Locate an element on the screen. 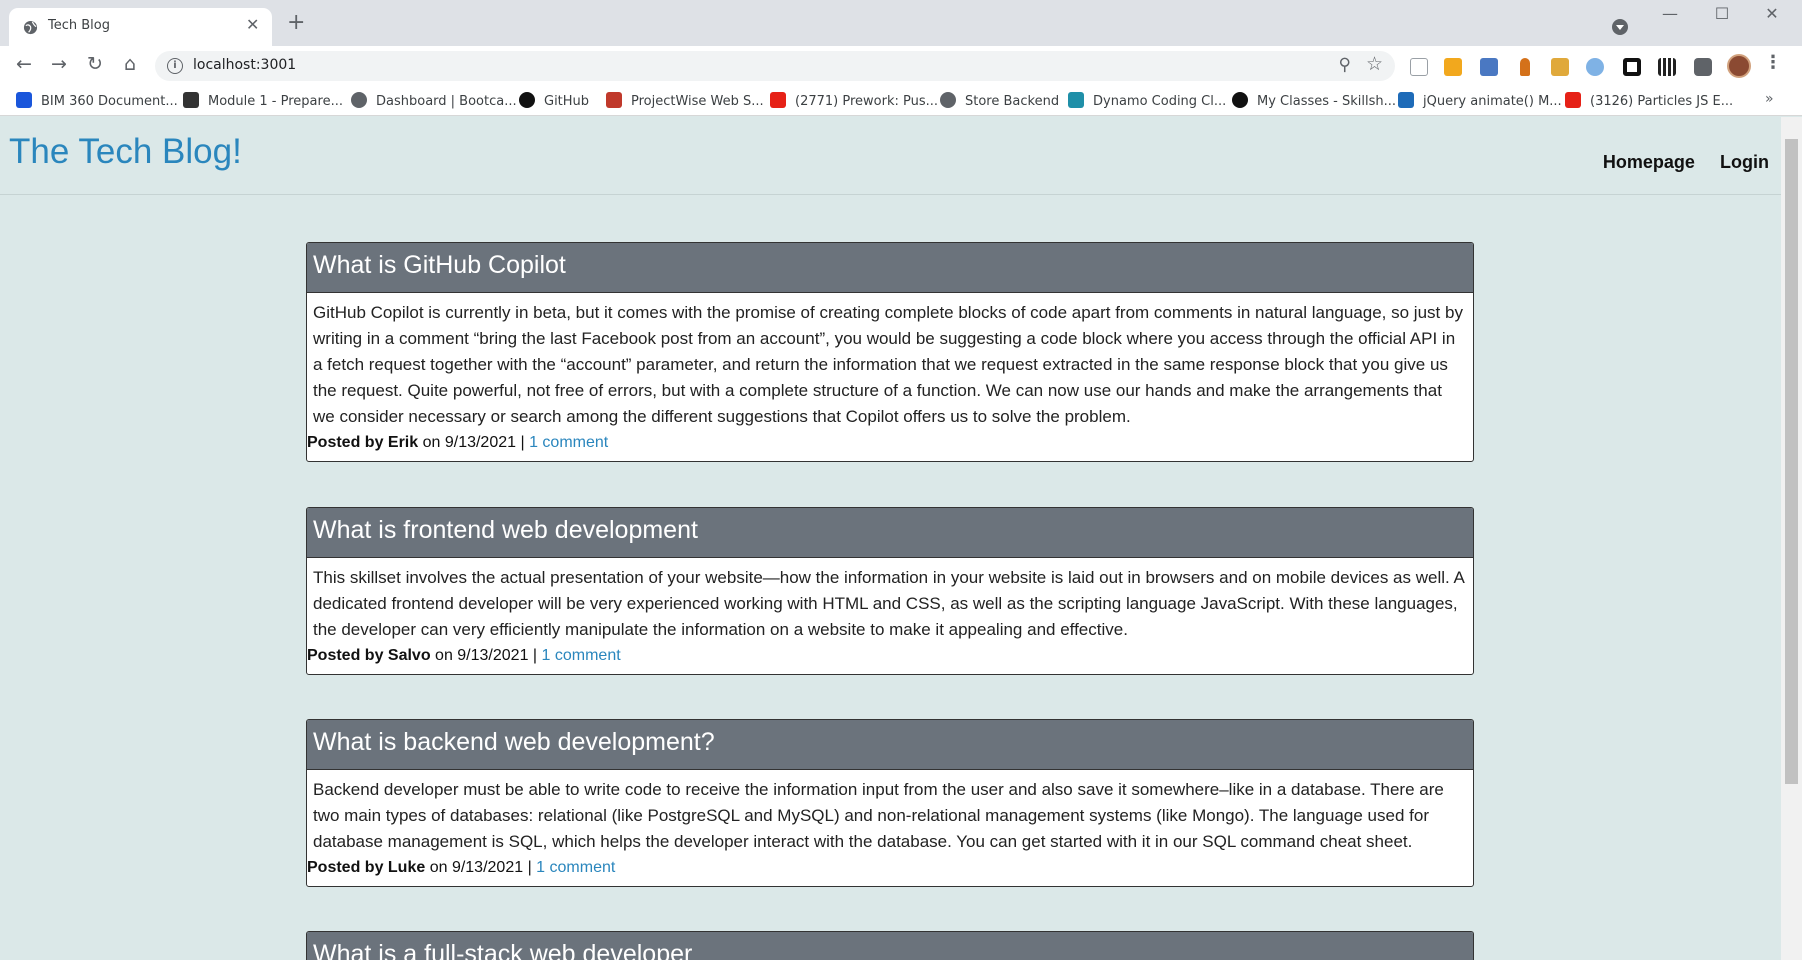  reload-icon: ↻ is located at coordinates (95, 64).